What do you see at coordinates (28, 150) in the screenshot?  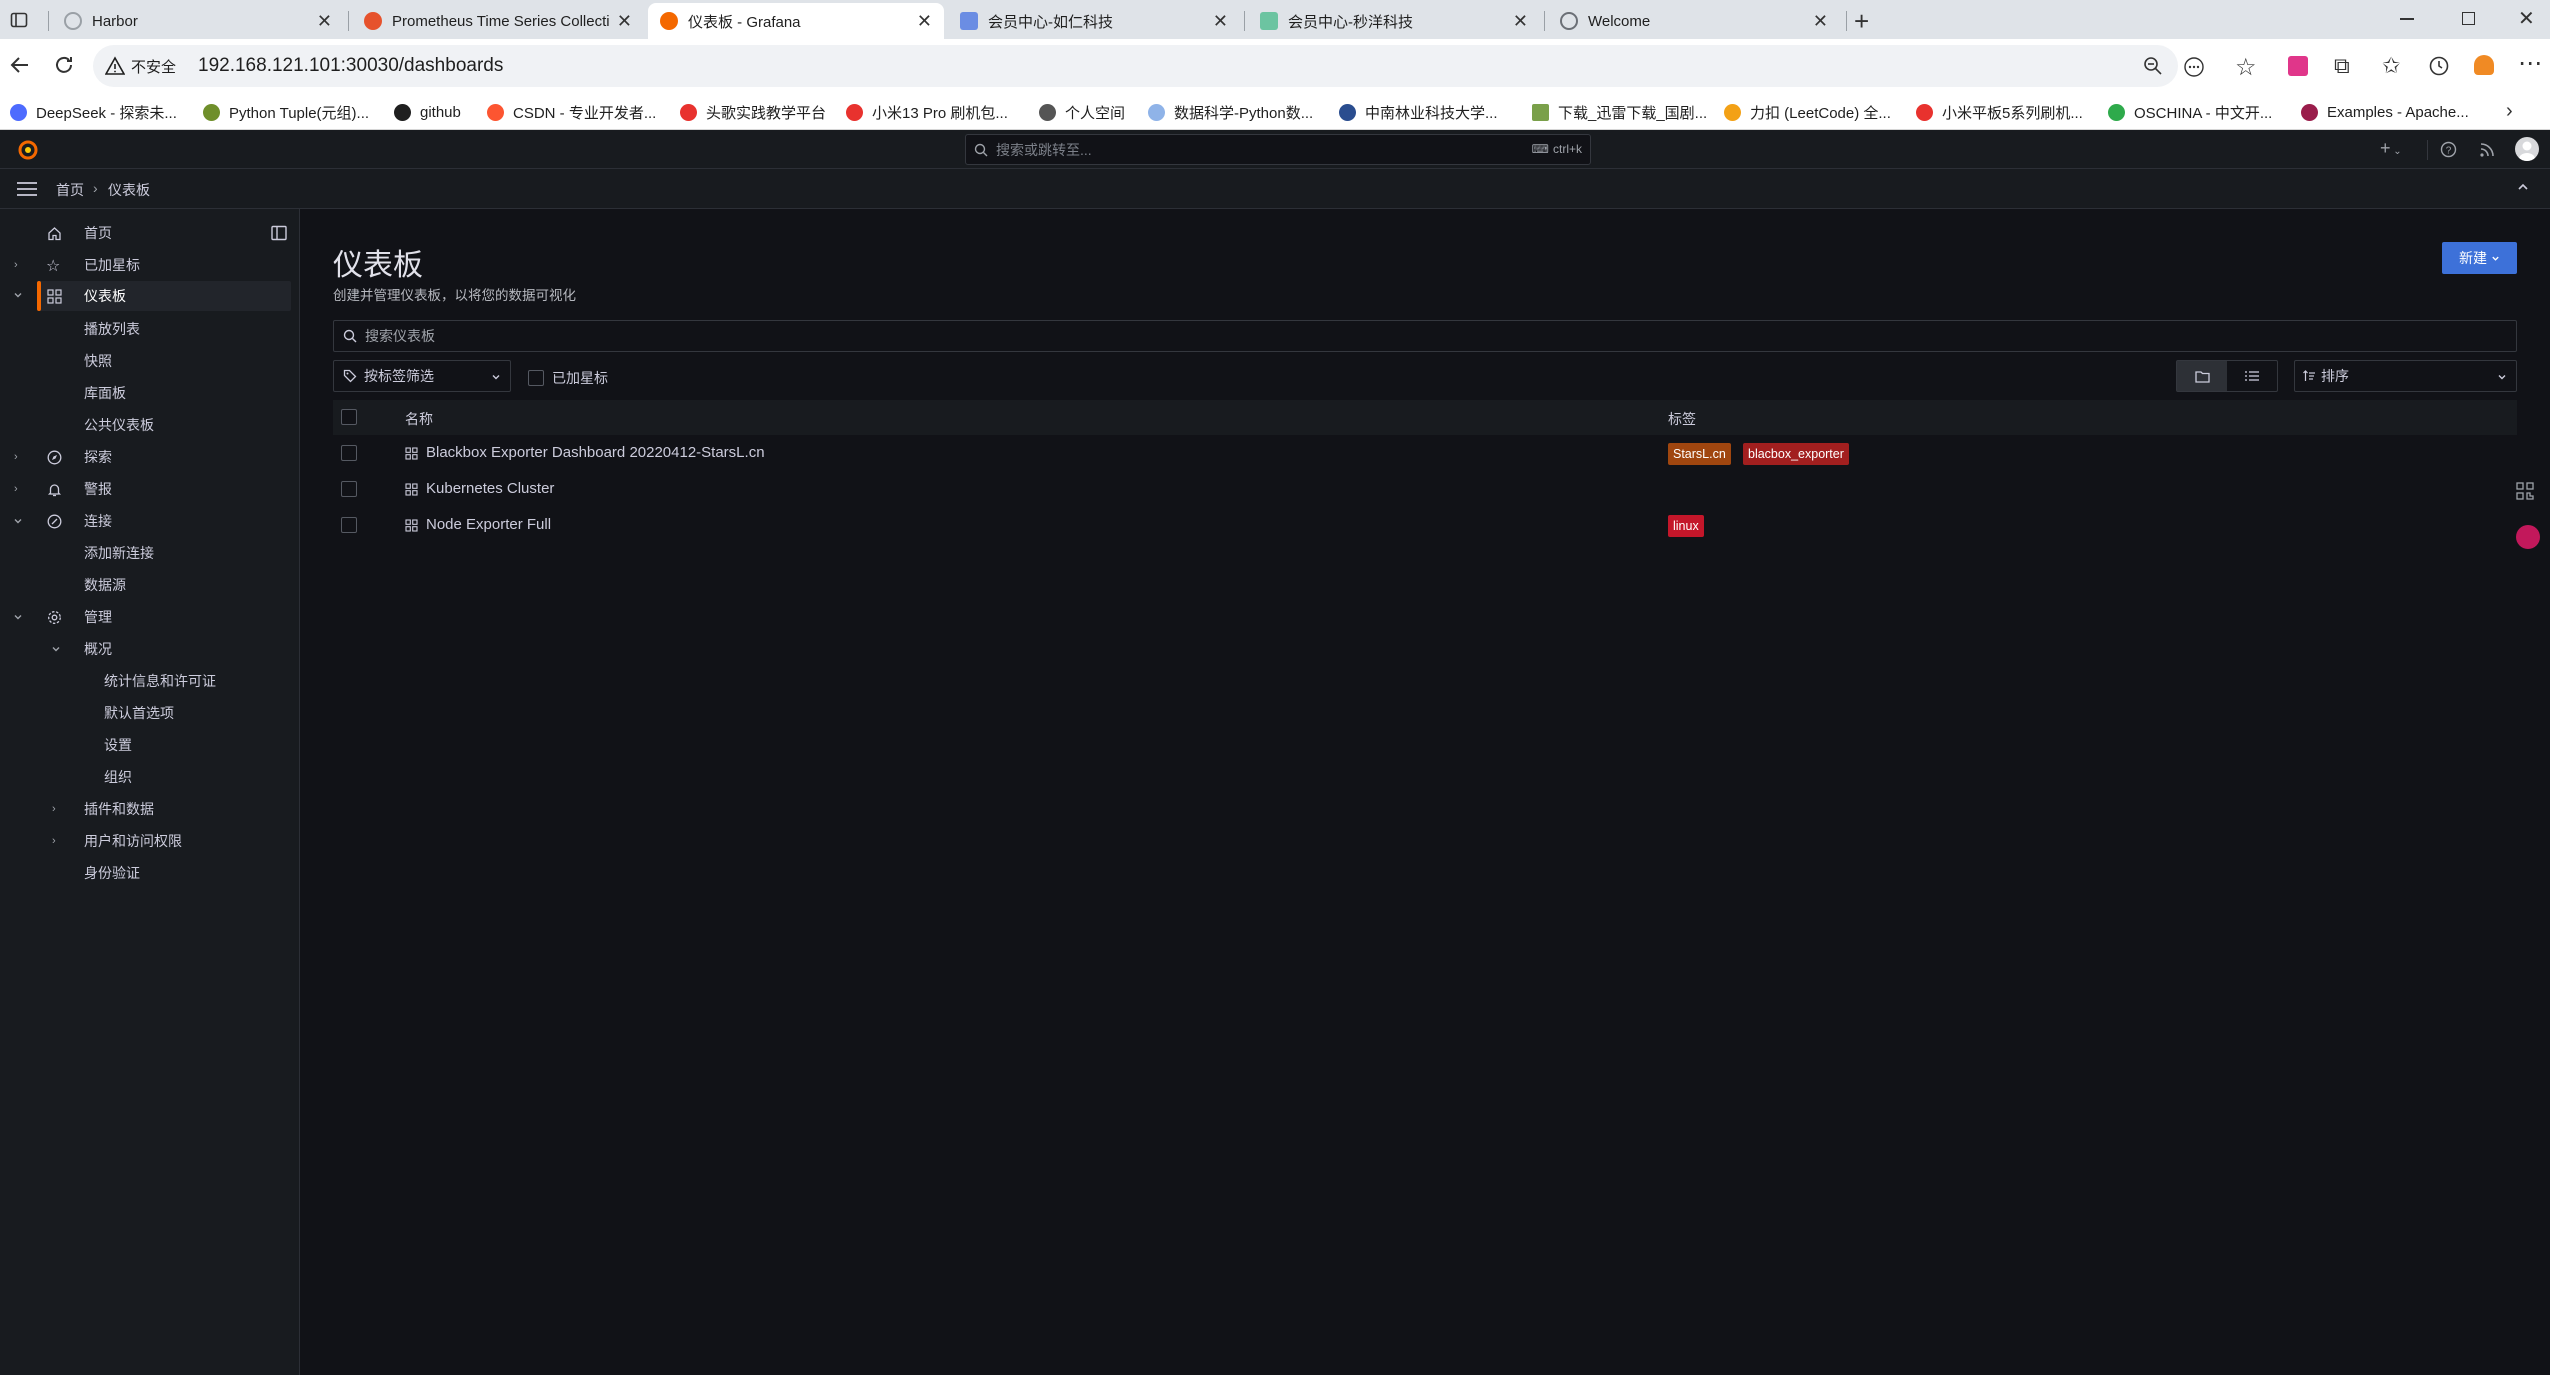 I see `grafana-logo-icon` at bounding box center [28, 150].